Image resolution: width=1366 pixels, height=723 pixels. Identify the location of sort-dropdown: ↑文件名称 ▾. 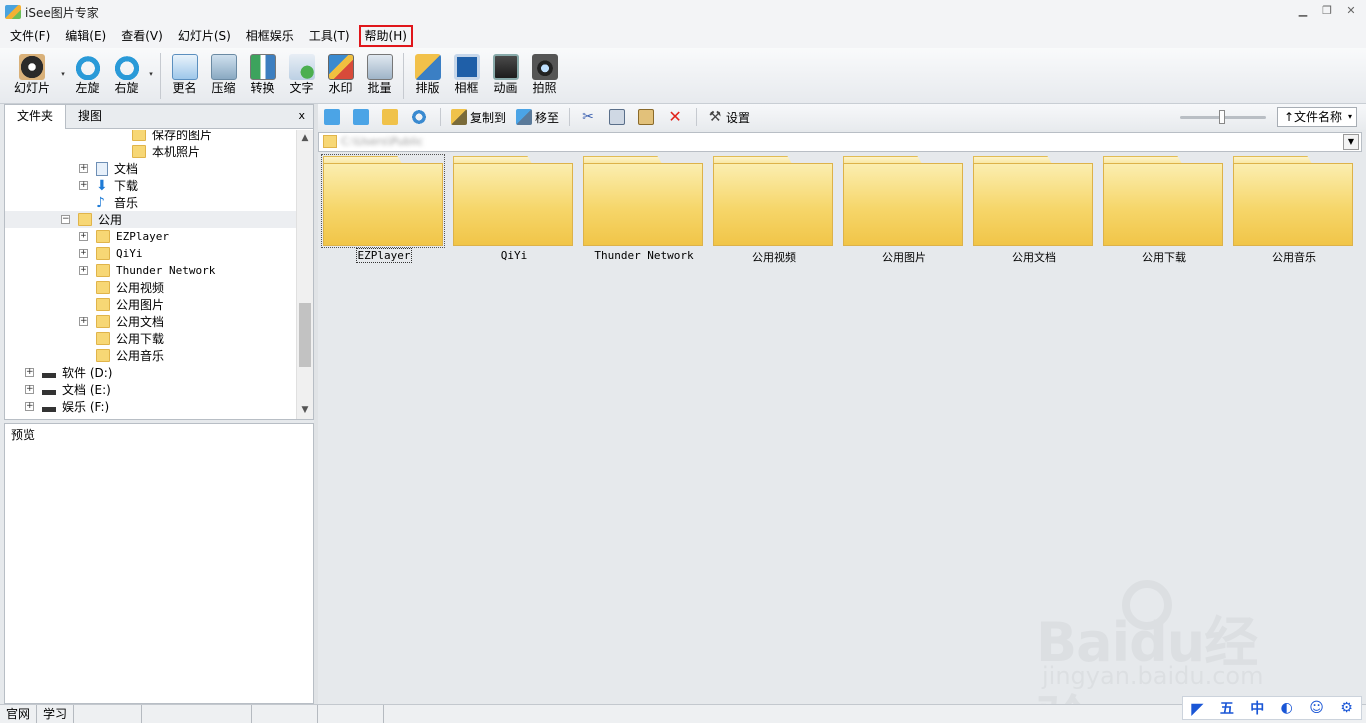
(1317, 117).